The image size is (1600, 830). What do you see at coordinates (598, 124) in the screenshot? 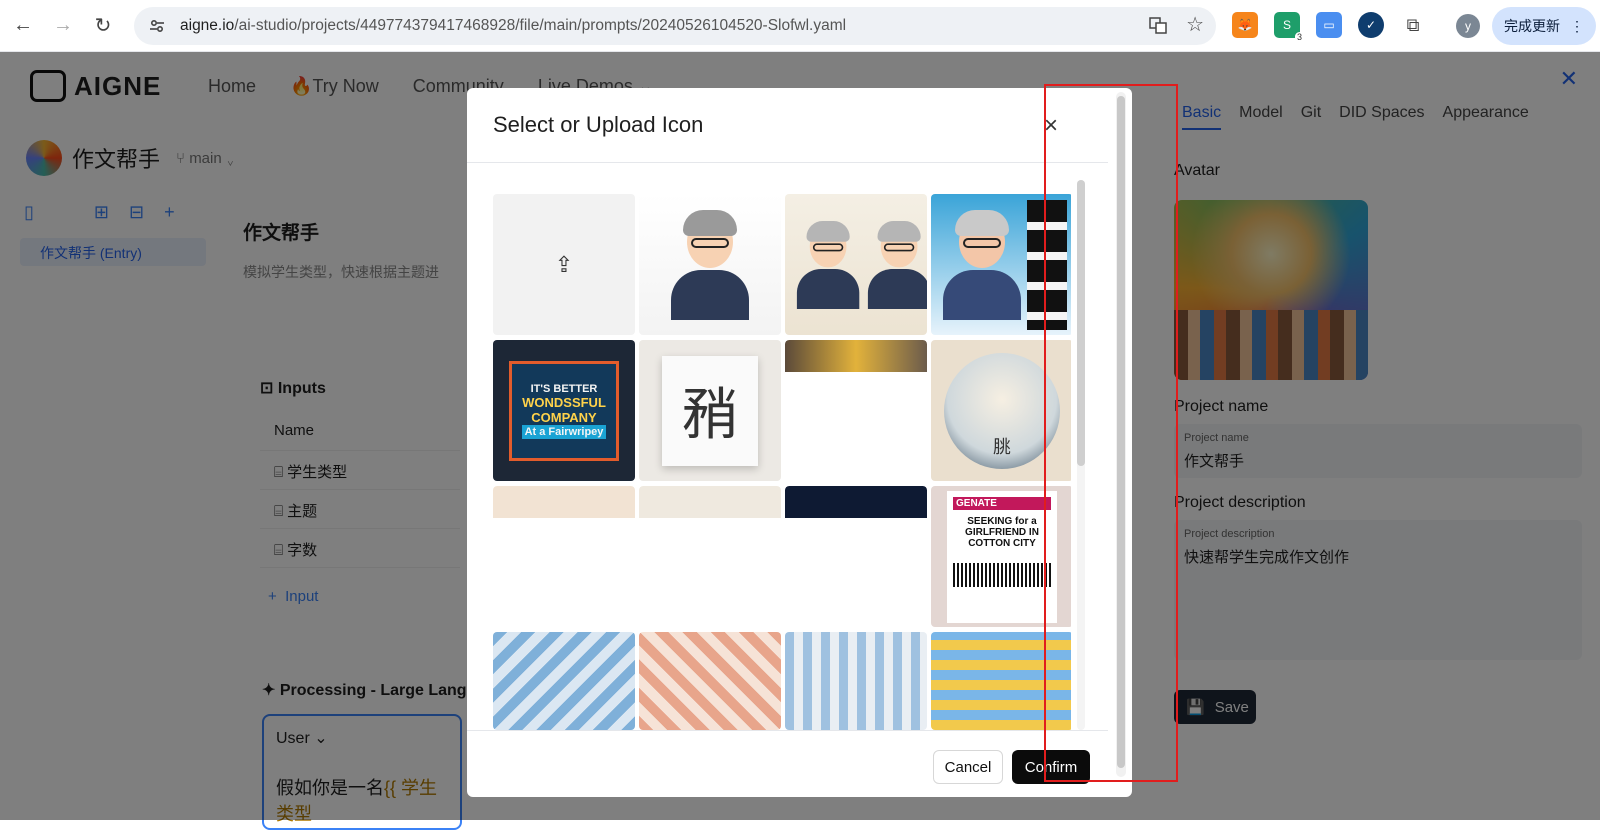
I see `dialog-title: Select or Upload Icon` at bounding box center [598, 124].